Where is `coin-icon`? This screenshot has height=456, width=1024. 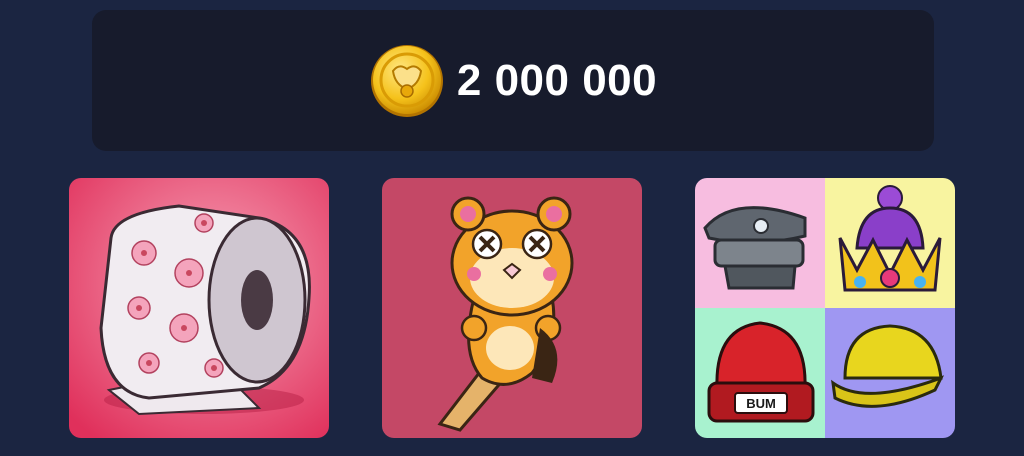 coin-icon is located at coordinates (406, 80).